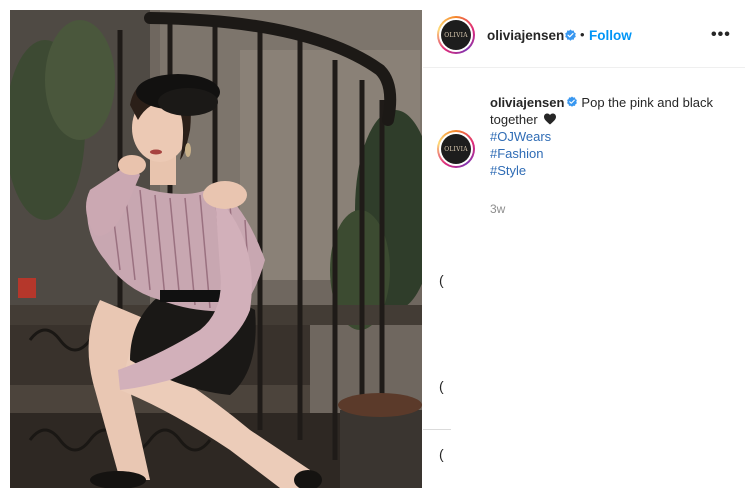 This screenshot has height=489, width=745. I want to click on more-options-icon: •••, so click(721, 35).